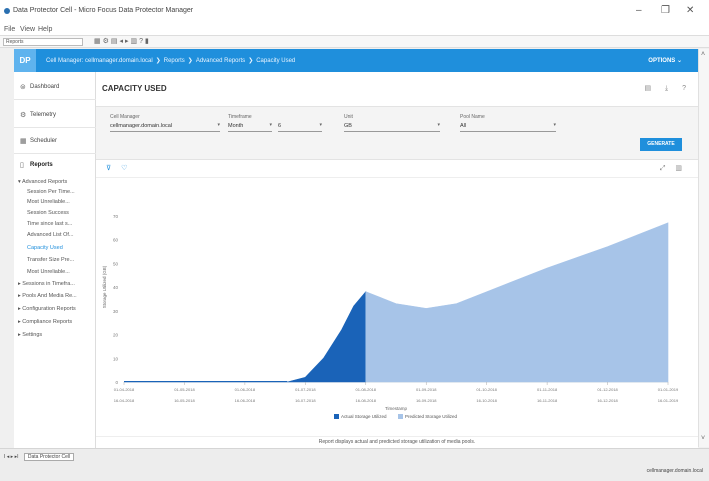 The width and height of the screenshot is (709, 481). What do you see at coordinates (11, 457) in the screenshot?
I see `tab-nav-icons: I ◂ ▸ ▸I` at bounding box center [11, 457].